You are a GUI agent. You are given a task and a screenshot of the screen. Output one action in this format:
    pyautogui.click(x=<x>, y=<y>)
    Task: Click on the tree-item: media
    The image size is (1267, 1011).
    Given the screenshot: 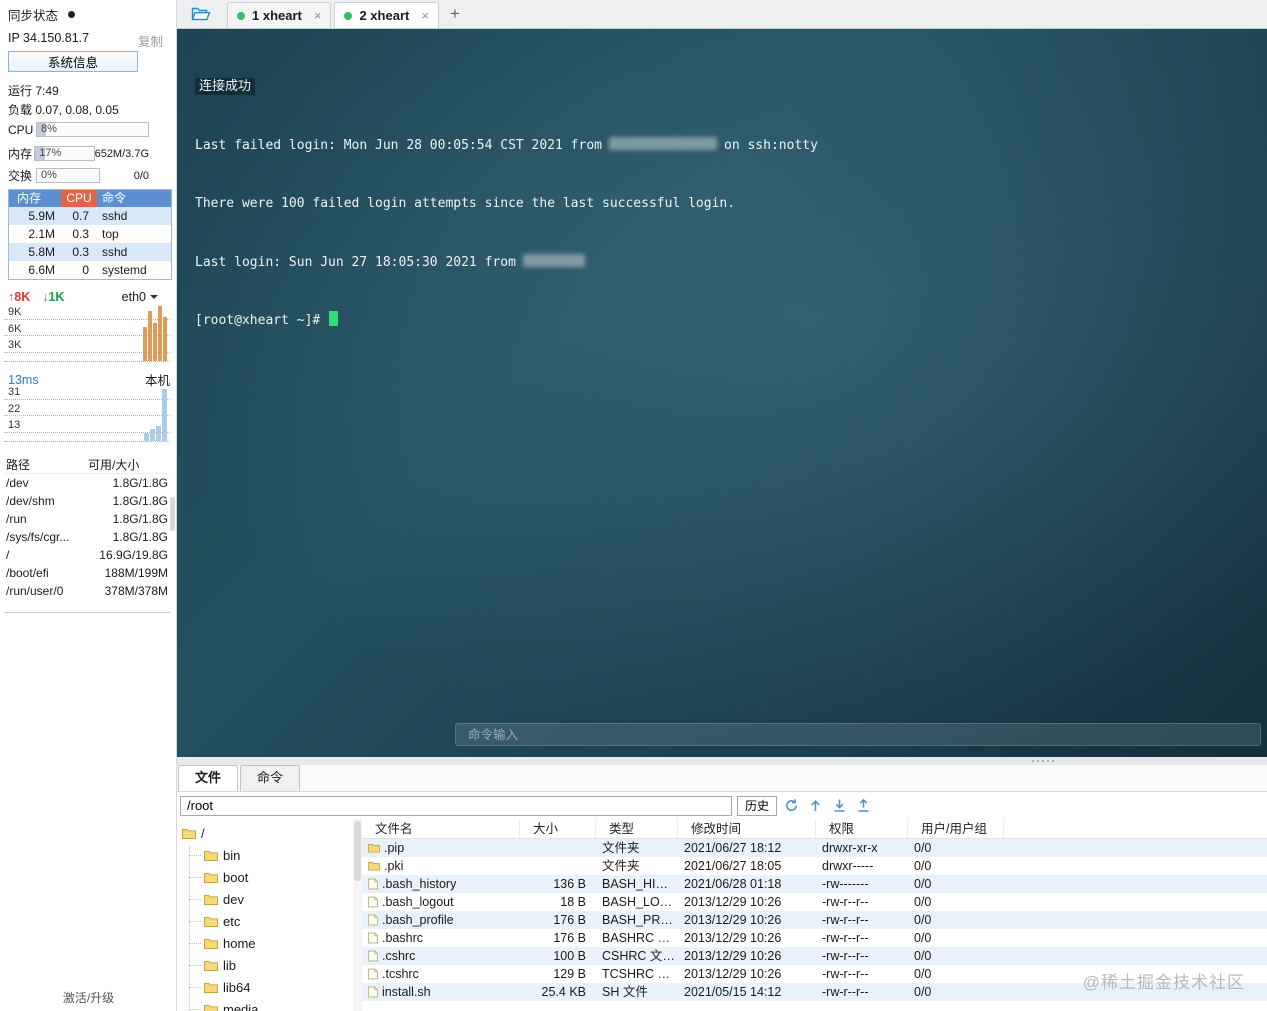 What is the action you would take?
    pyautogui.click(x=265, y=1004)
    